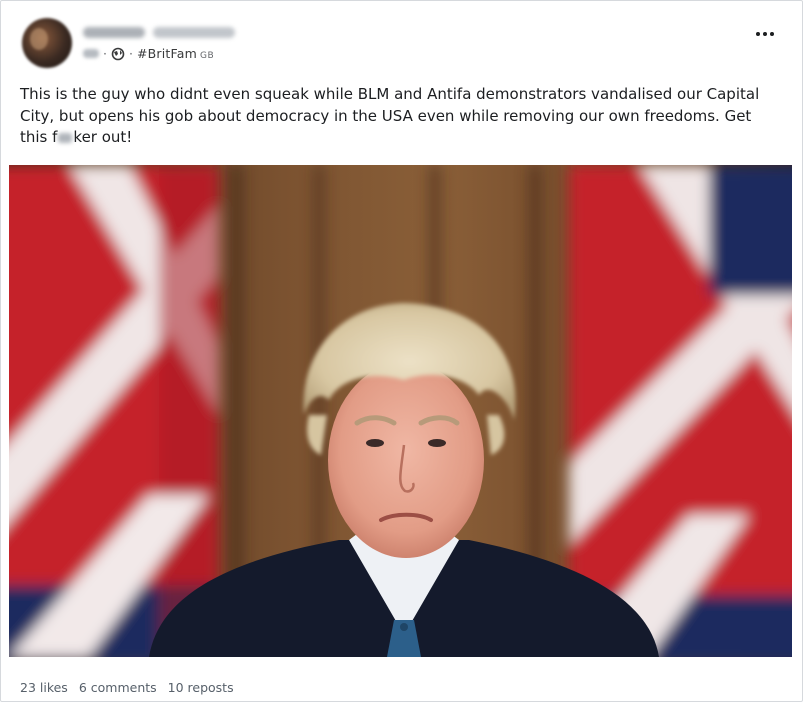  What do you see at coordinates (103, 137) in the screenshot?
I see `post-text-part2: ker out!` at bounding box center [103, 137].